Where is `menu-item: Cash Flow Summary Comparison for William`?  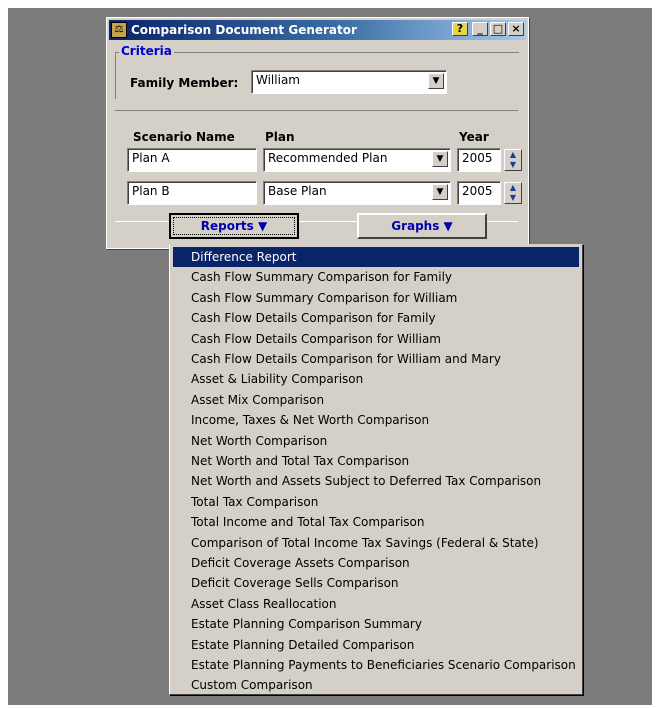 menu-item: Cash Flow Summary Comparison for William is located at coordinates (376, 298).